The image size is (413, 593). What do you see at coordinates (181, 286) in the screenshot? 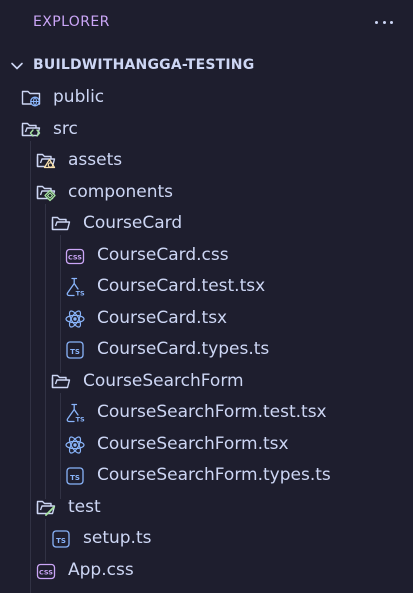
I see `tree-item-label: CourseCard.test.tsx` at bounding box center [181, 286].